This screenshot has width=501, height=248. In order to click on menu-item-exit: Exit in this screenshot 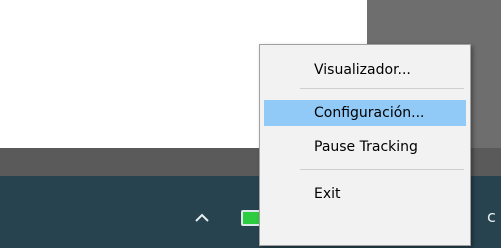, I will do `click(365, 194)`.